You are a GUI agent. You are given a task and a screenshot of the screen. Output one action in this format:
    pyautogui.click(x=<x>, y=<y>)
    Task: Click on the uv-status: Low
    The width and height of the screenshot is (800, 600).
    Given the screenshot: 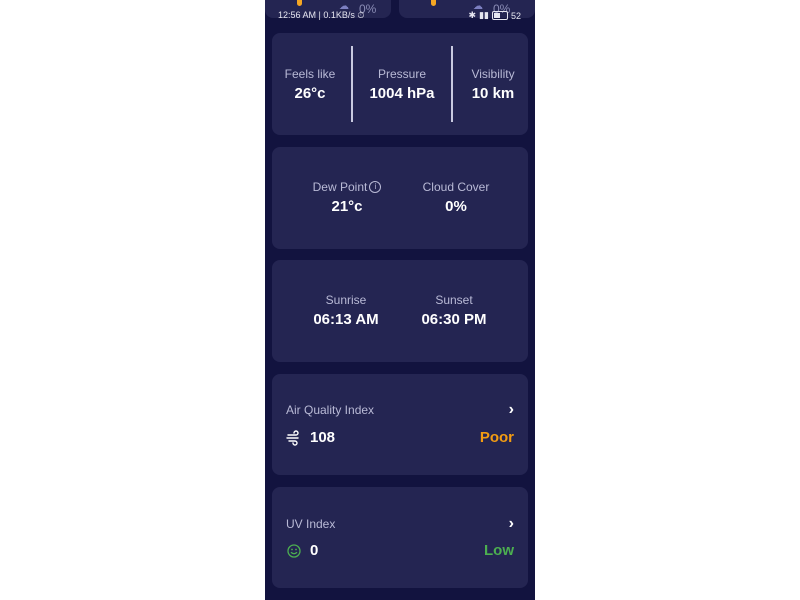 What is the action you would take?
    pyautogui.click(x=499, y=550)
    